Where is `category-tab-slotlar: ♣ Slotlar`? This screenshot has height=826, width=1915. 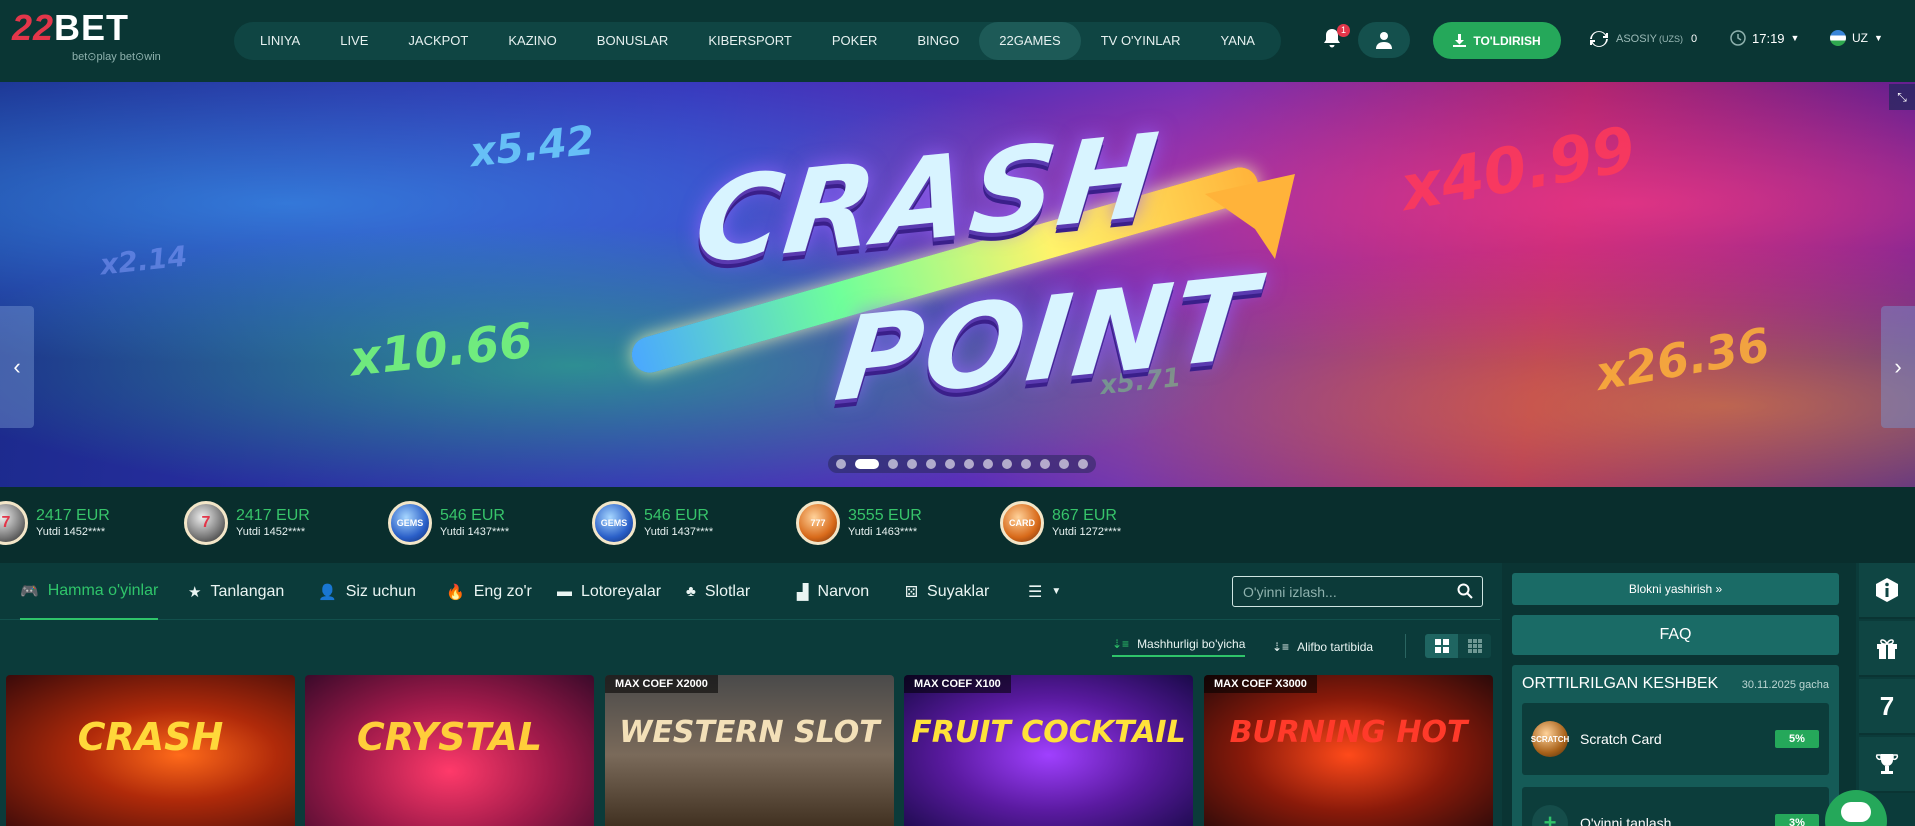 category-tab-slotlar: ♣ Slotlar is located at coordinates (718, 591).